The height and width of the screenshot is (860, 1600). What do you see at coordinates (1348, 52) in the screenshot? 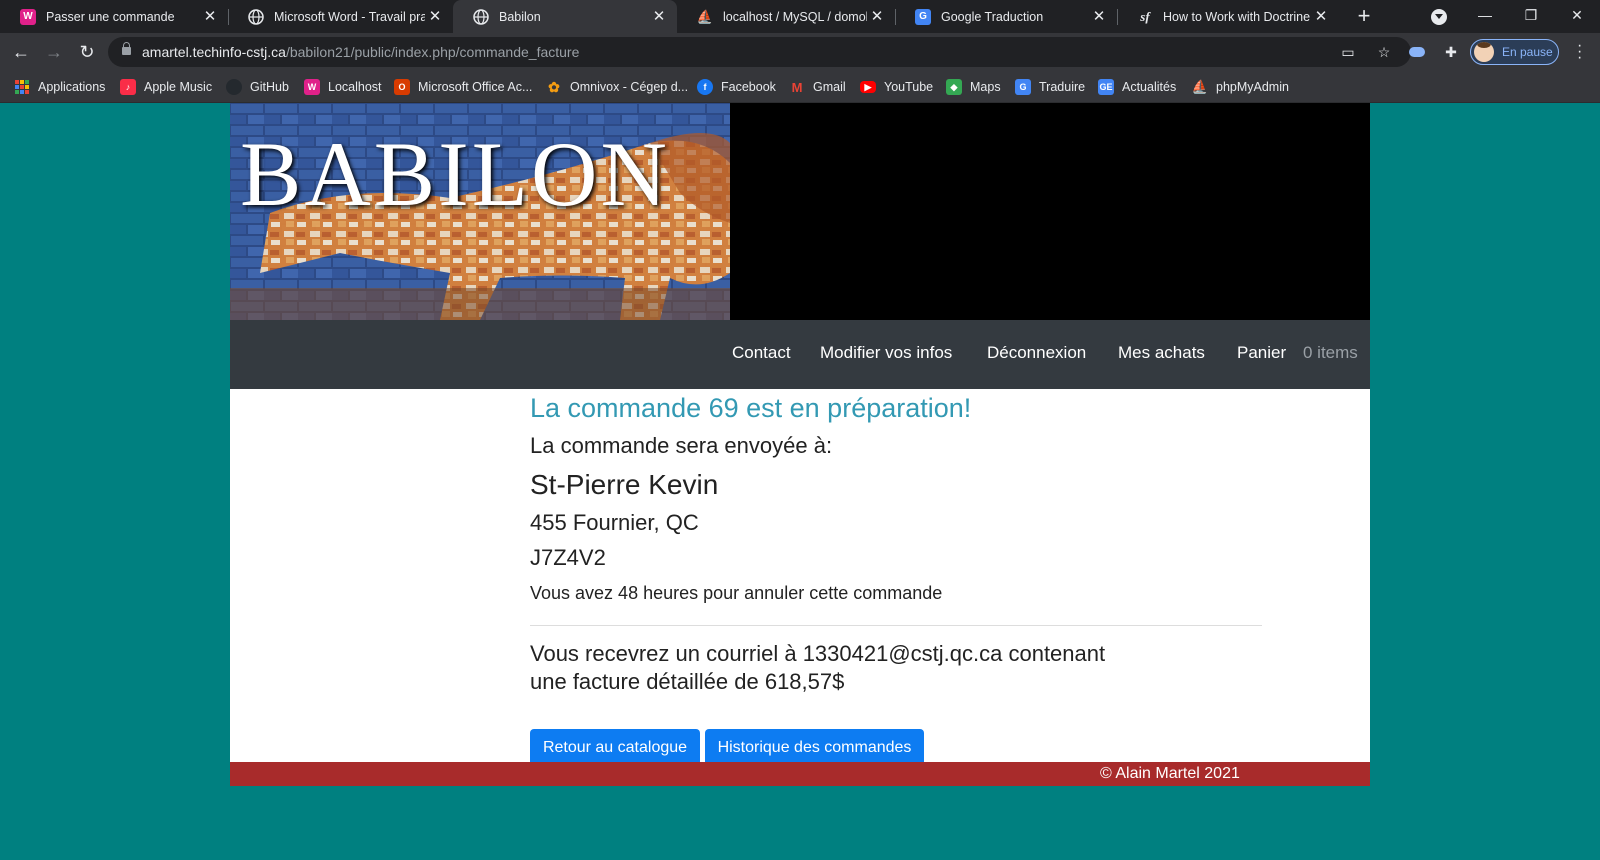
I see `install-app-icon: ▭` at bounding box center [1348, 52].